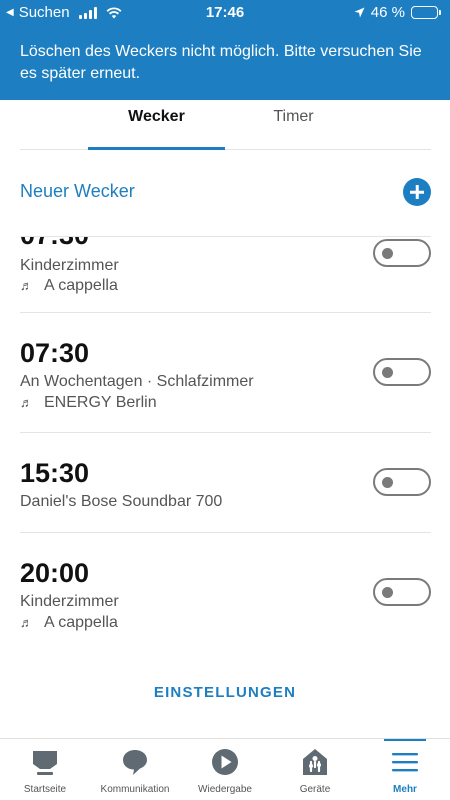 The height and width of the screenshot is (800, 450). I want to click on nav-wiedergabe: Wiedergabe, so click(225, 769).